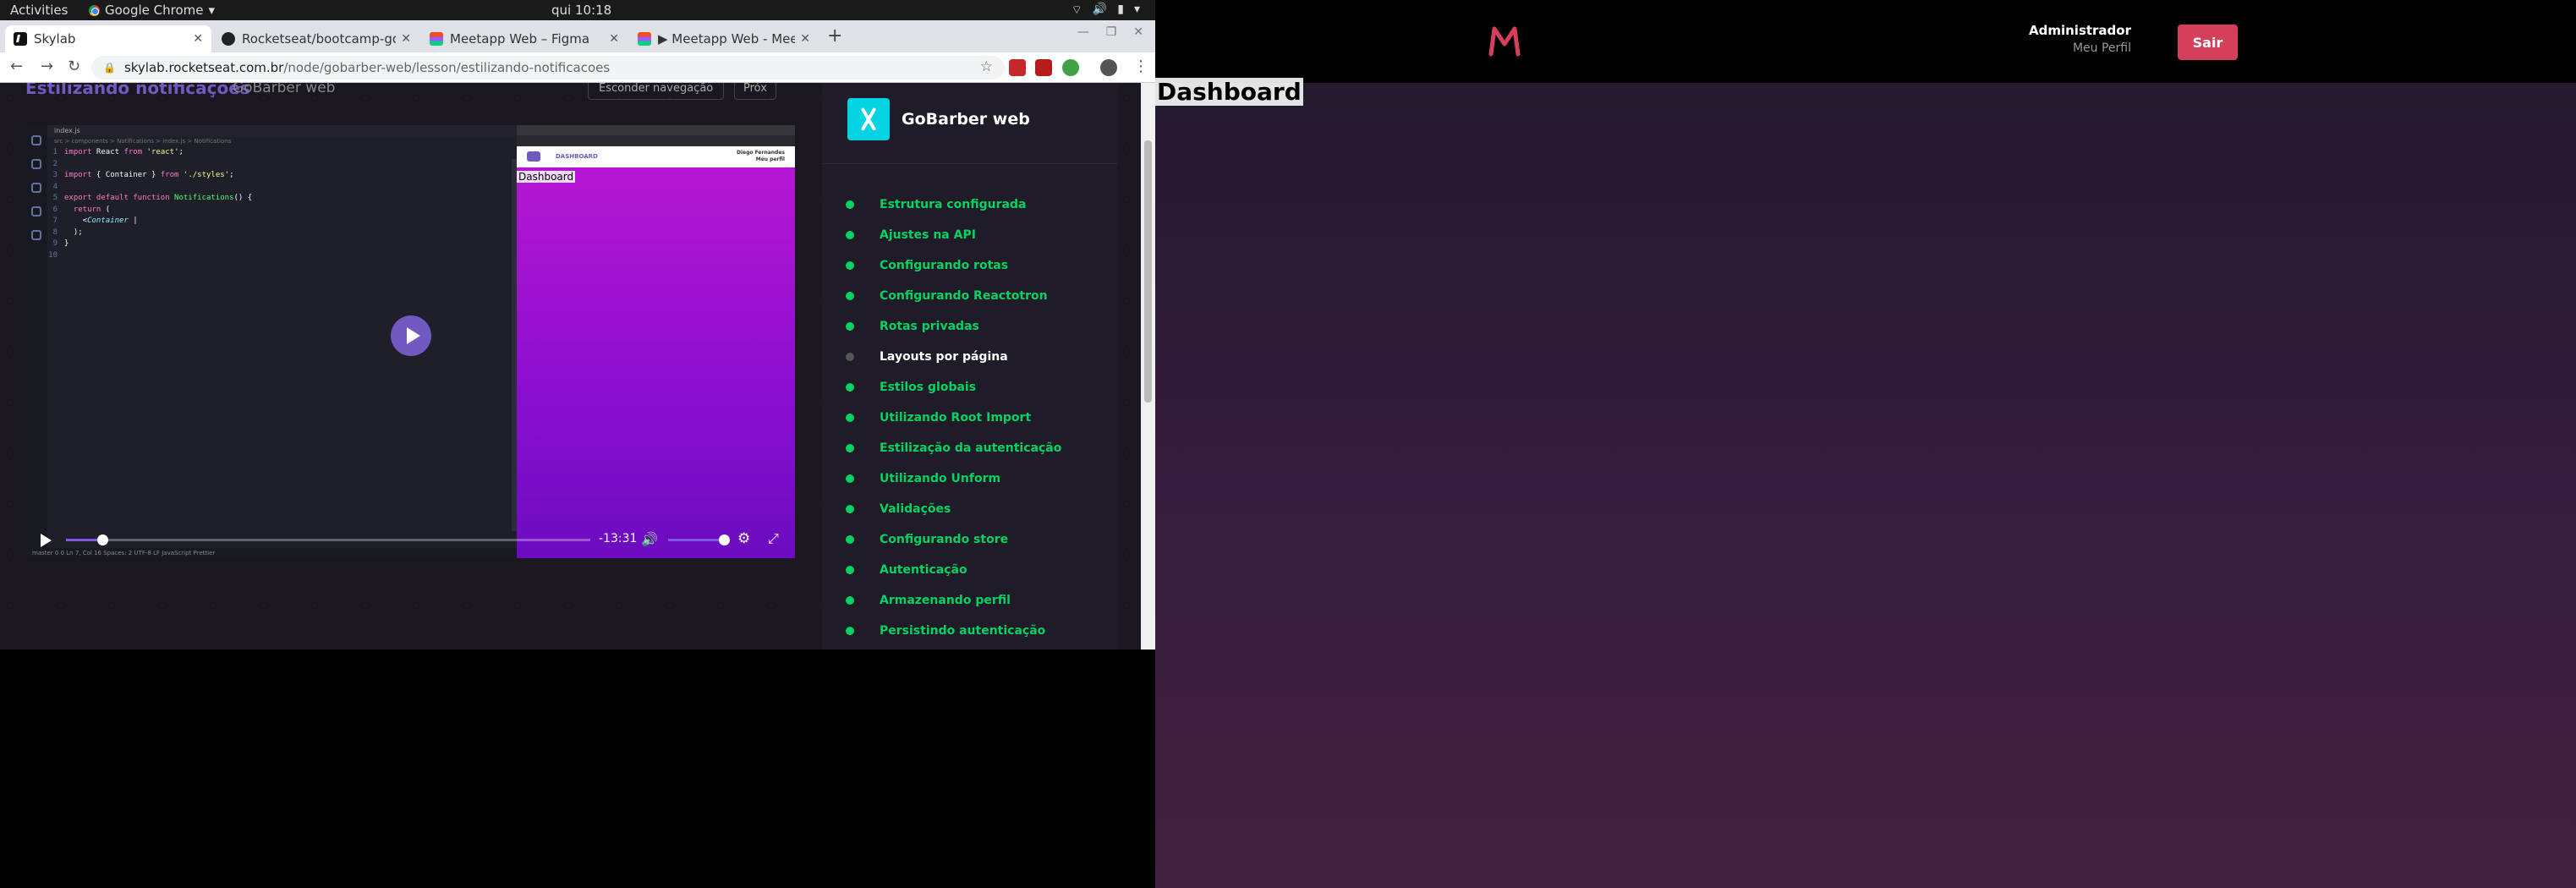 The image size is (2576, 888). Describe the element at coordinates (656, 363) in the screenshot. I see `preview-body` at that location.